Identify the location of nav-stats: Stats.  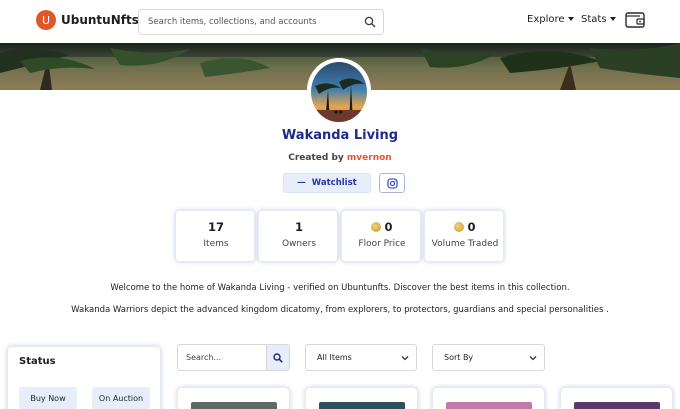
(598, 19).